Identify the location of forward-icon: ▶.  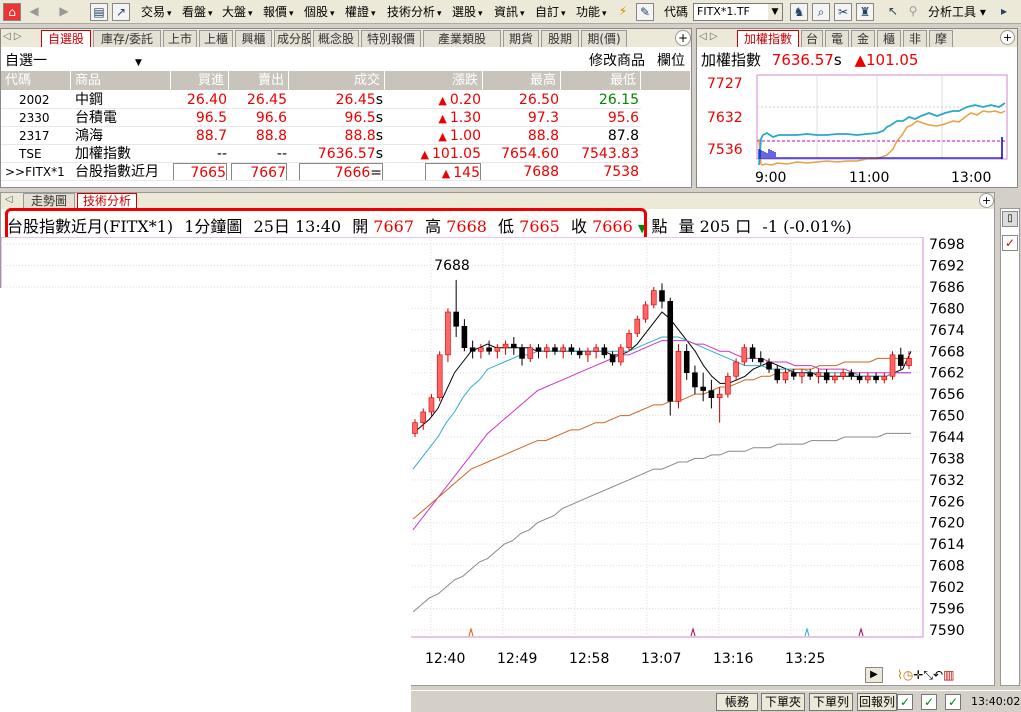
(64, 12).